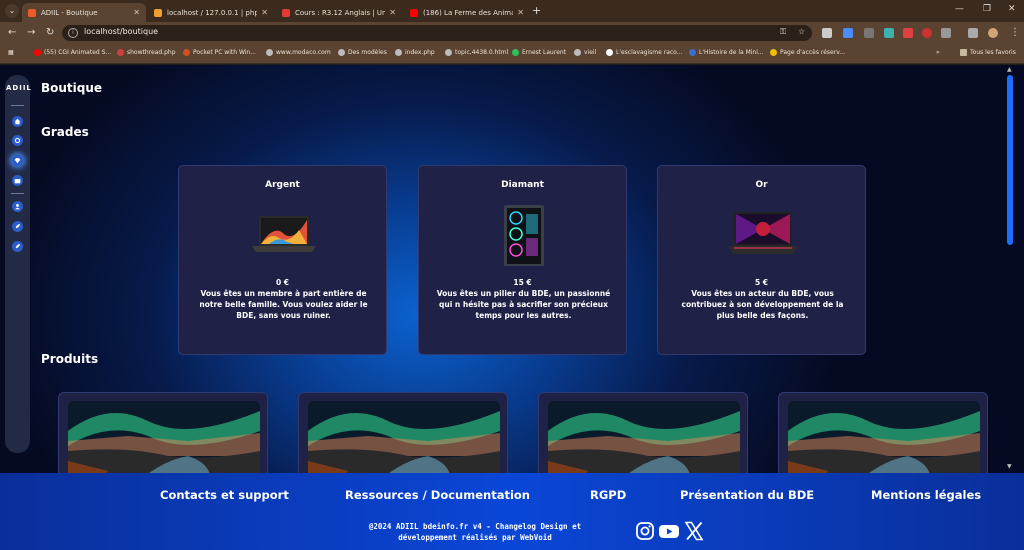  What do you see at coordinates (536, 10) in the screenshot?
I see `new-tab-button: +` at bounding box center [536, 10].